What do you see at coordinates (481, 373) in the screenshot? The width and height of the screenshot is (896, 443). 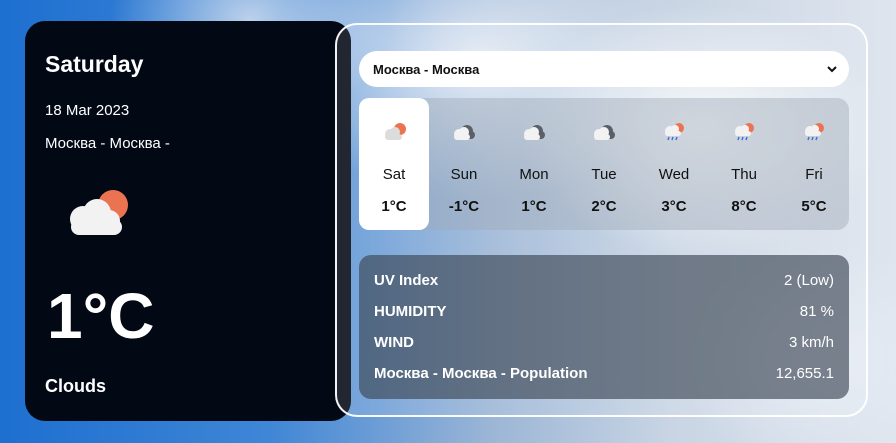 I see `stat-label: Москва - Москва - Population` at bounding box center [481, 373].